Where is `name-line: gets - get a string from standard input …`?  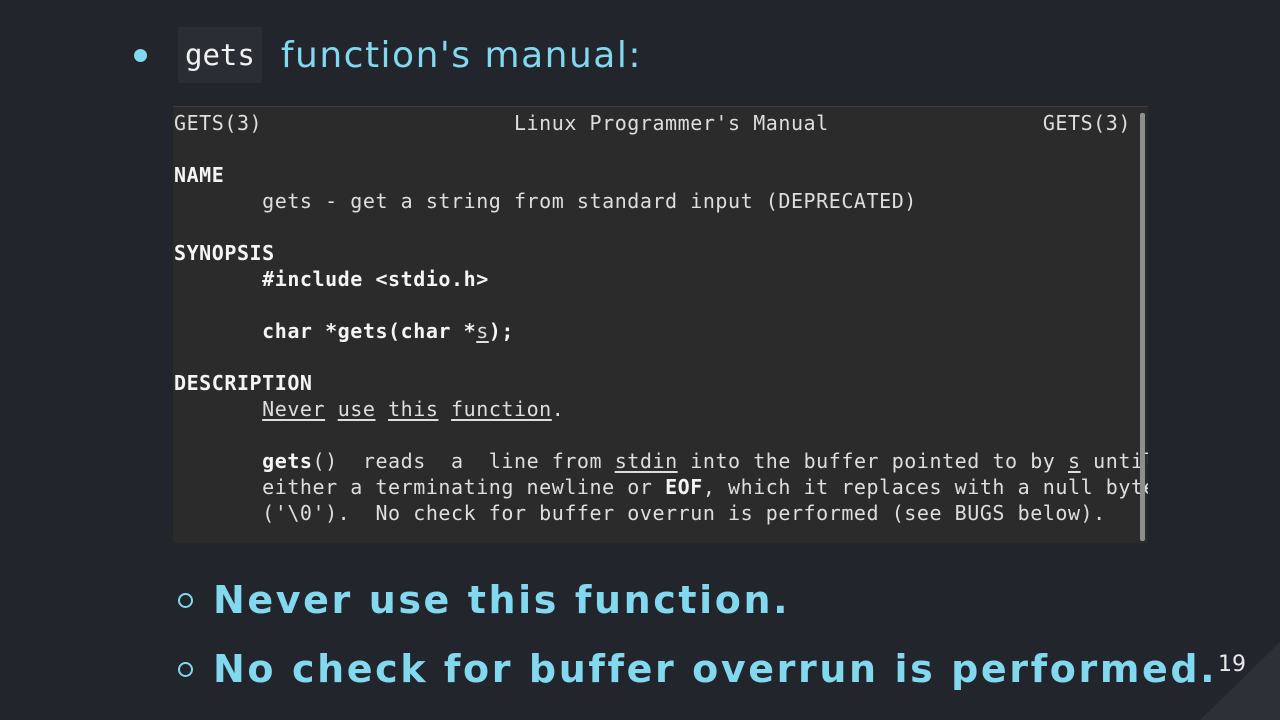 name-line: gets - get a string from standard input … is located at coordinates (589, 201).